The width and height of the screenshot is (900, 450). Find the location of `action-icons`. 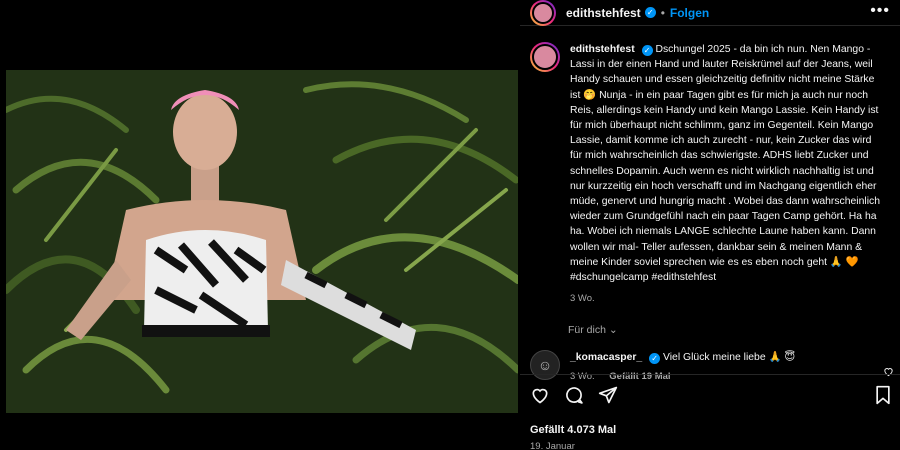

action-icons is located at coordinates (710, 397).